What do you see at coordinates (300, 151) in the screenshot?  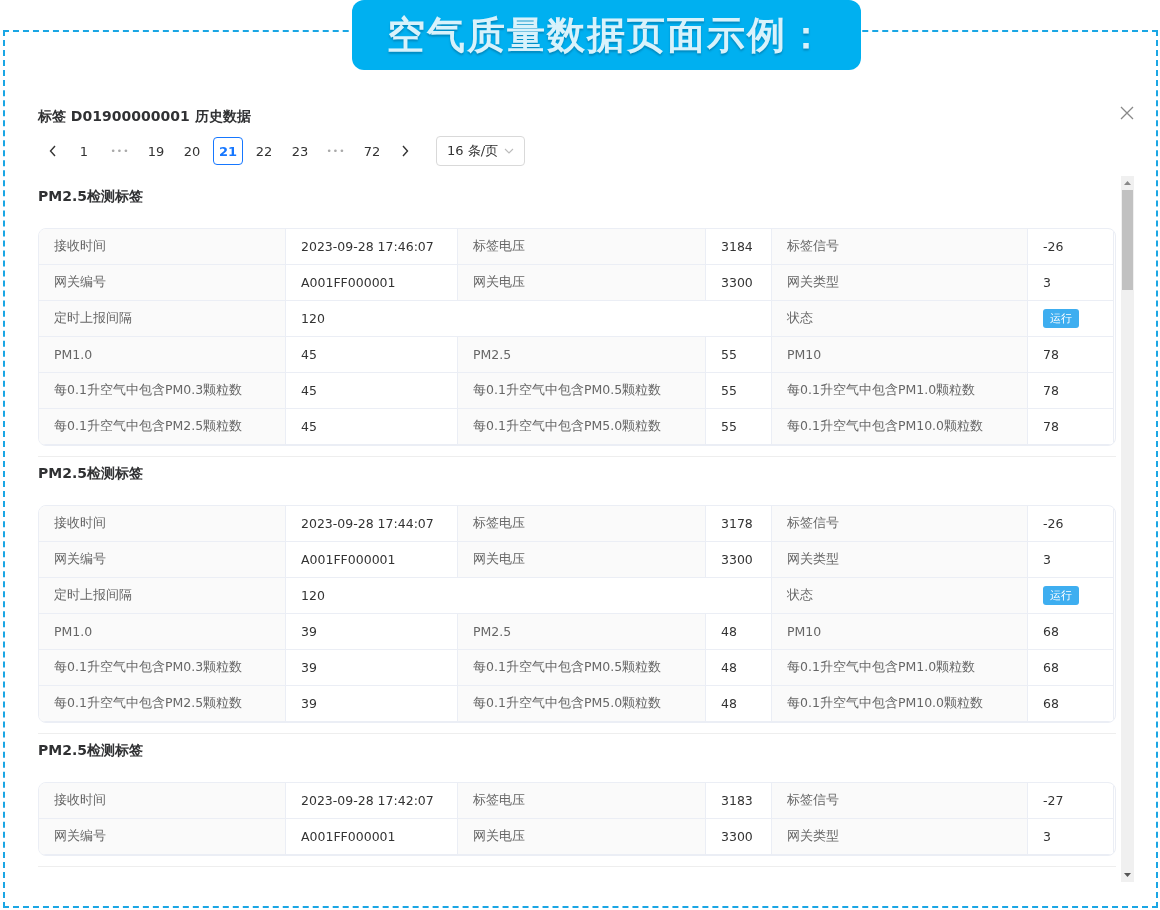 I see `page-number: 23` at bounding box center [300, 151].